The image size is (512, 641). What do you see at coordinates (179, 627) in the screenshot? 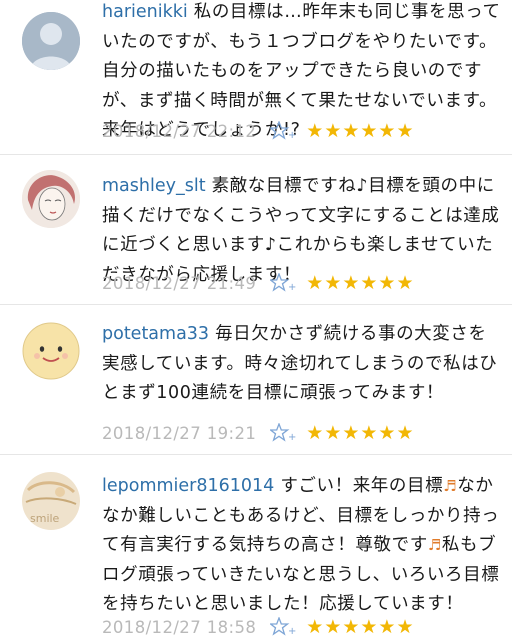
I see `comment-date: 2018/12/27 18:58` at bounding box center [179, 627].